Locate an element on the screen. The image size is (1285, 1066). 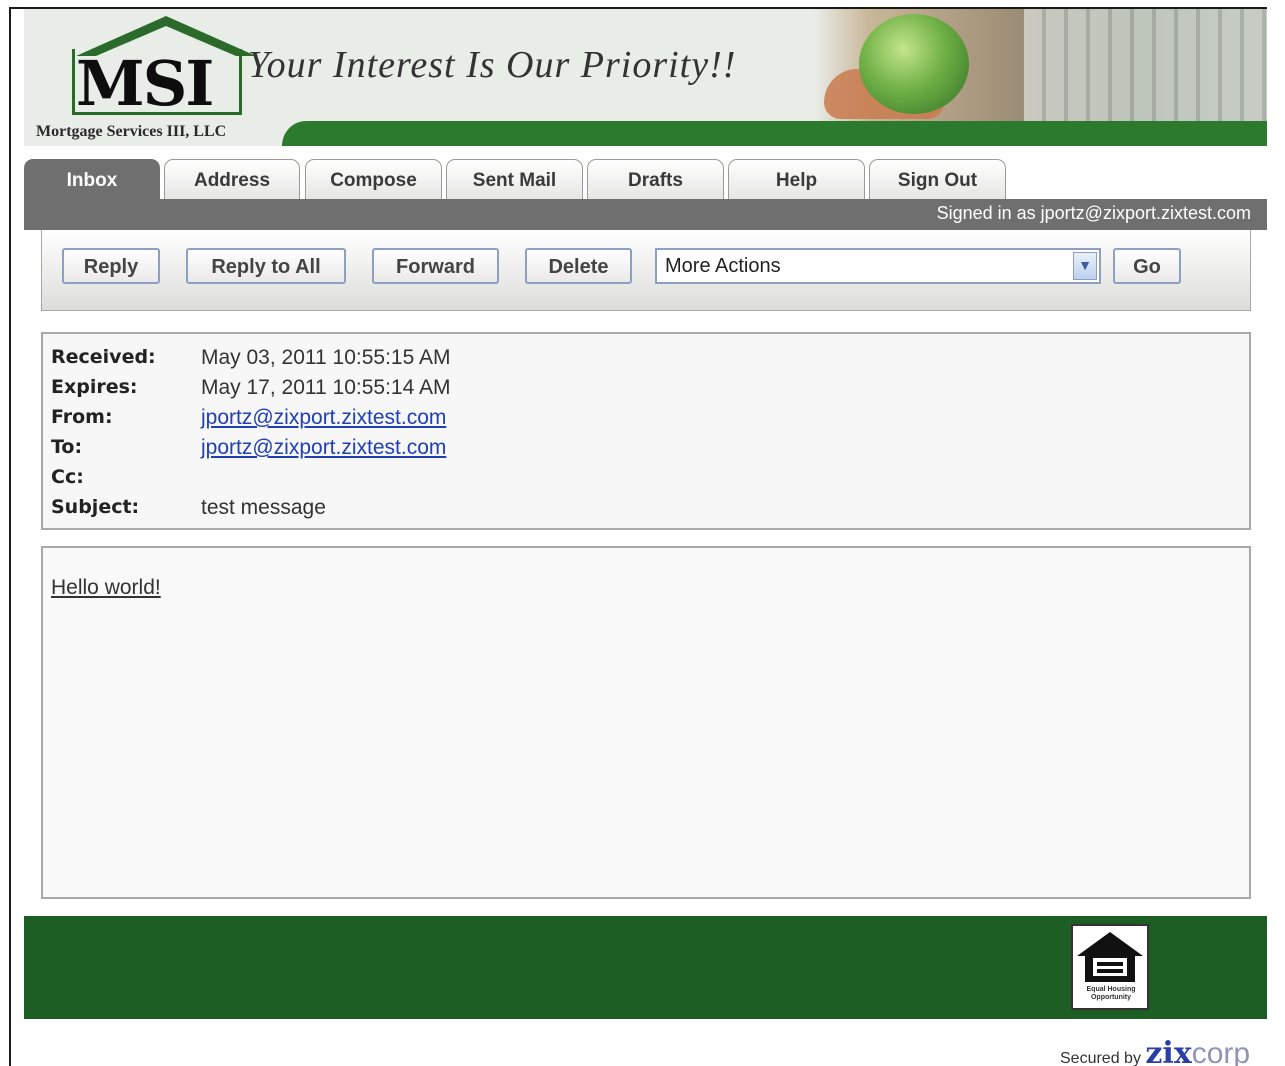
tab-drafts: Drafts is located at coordinates (655, 179).